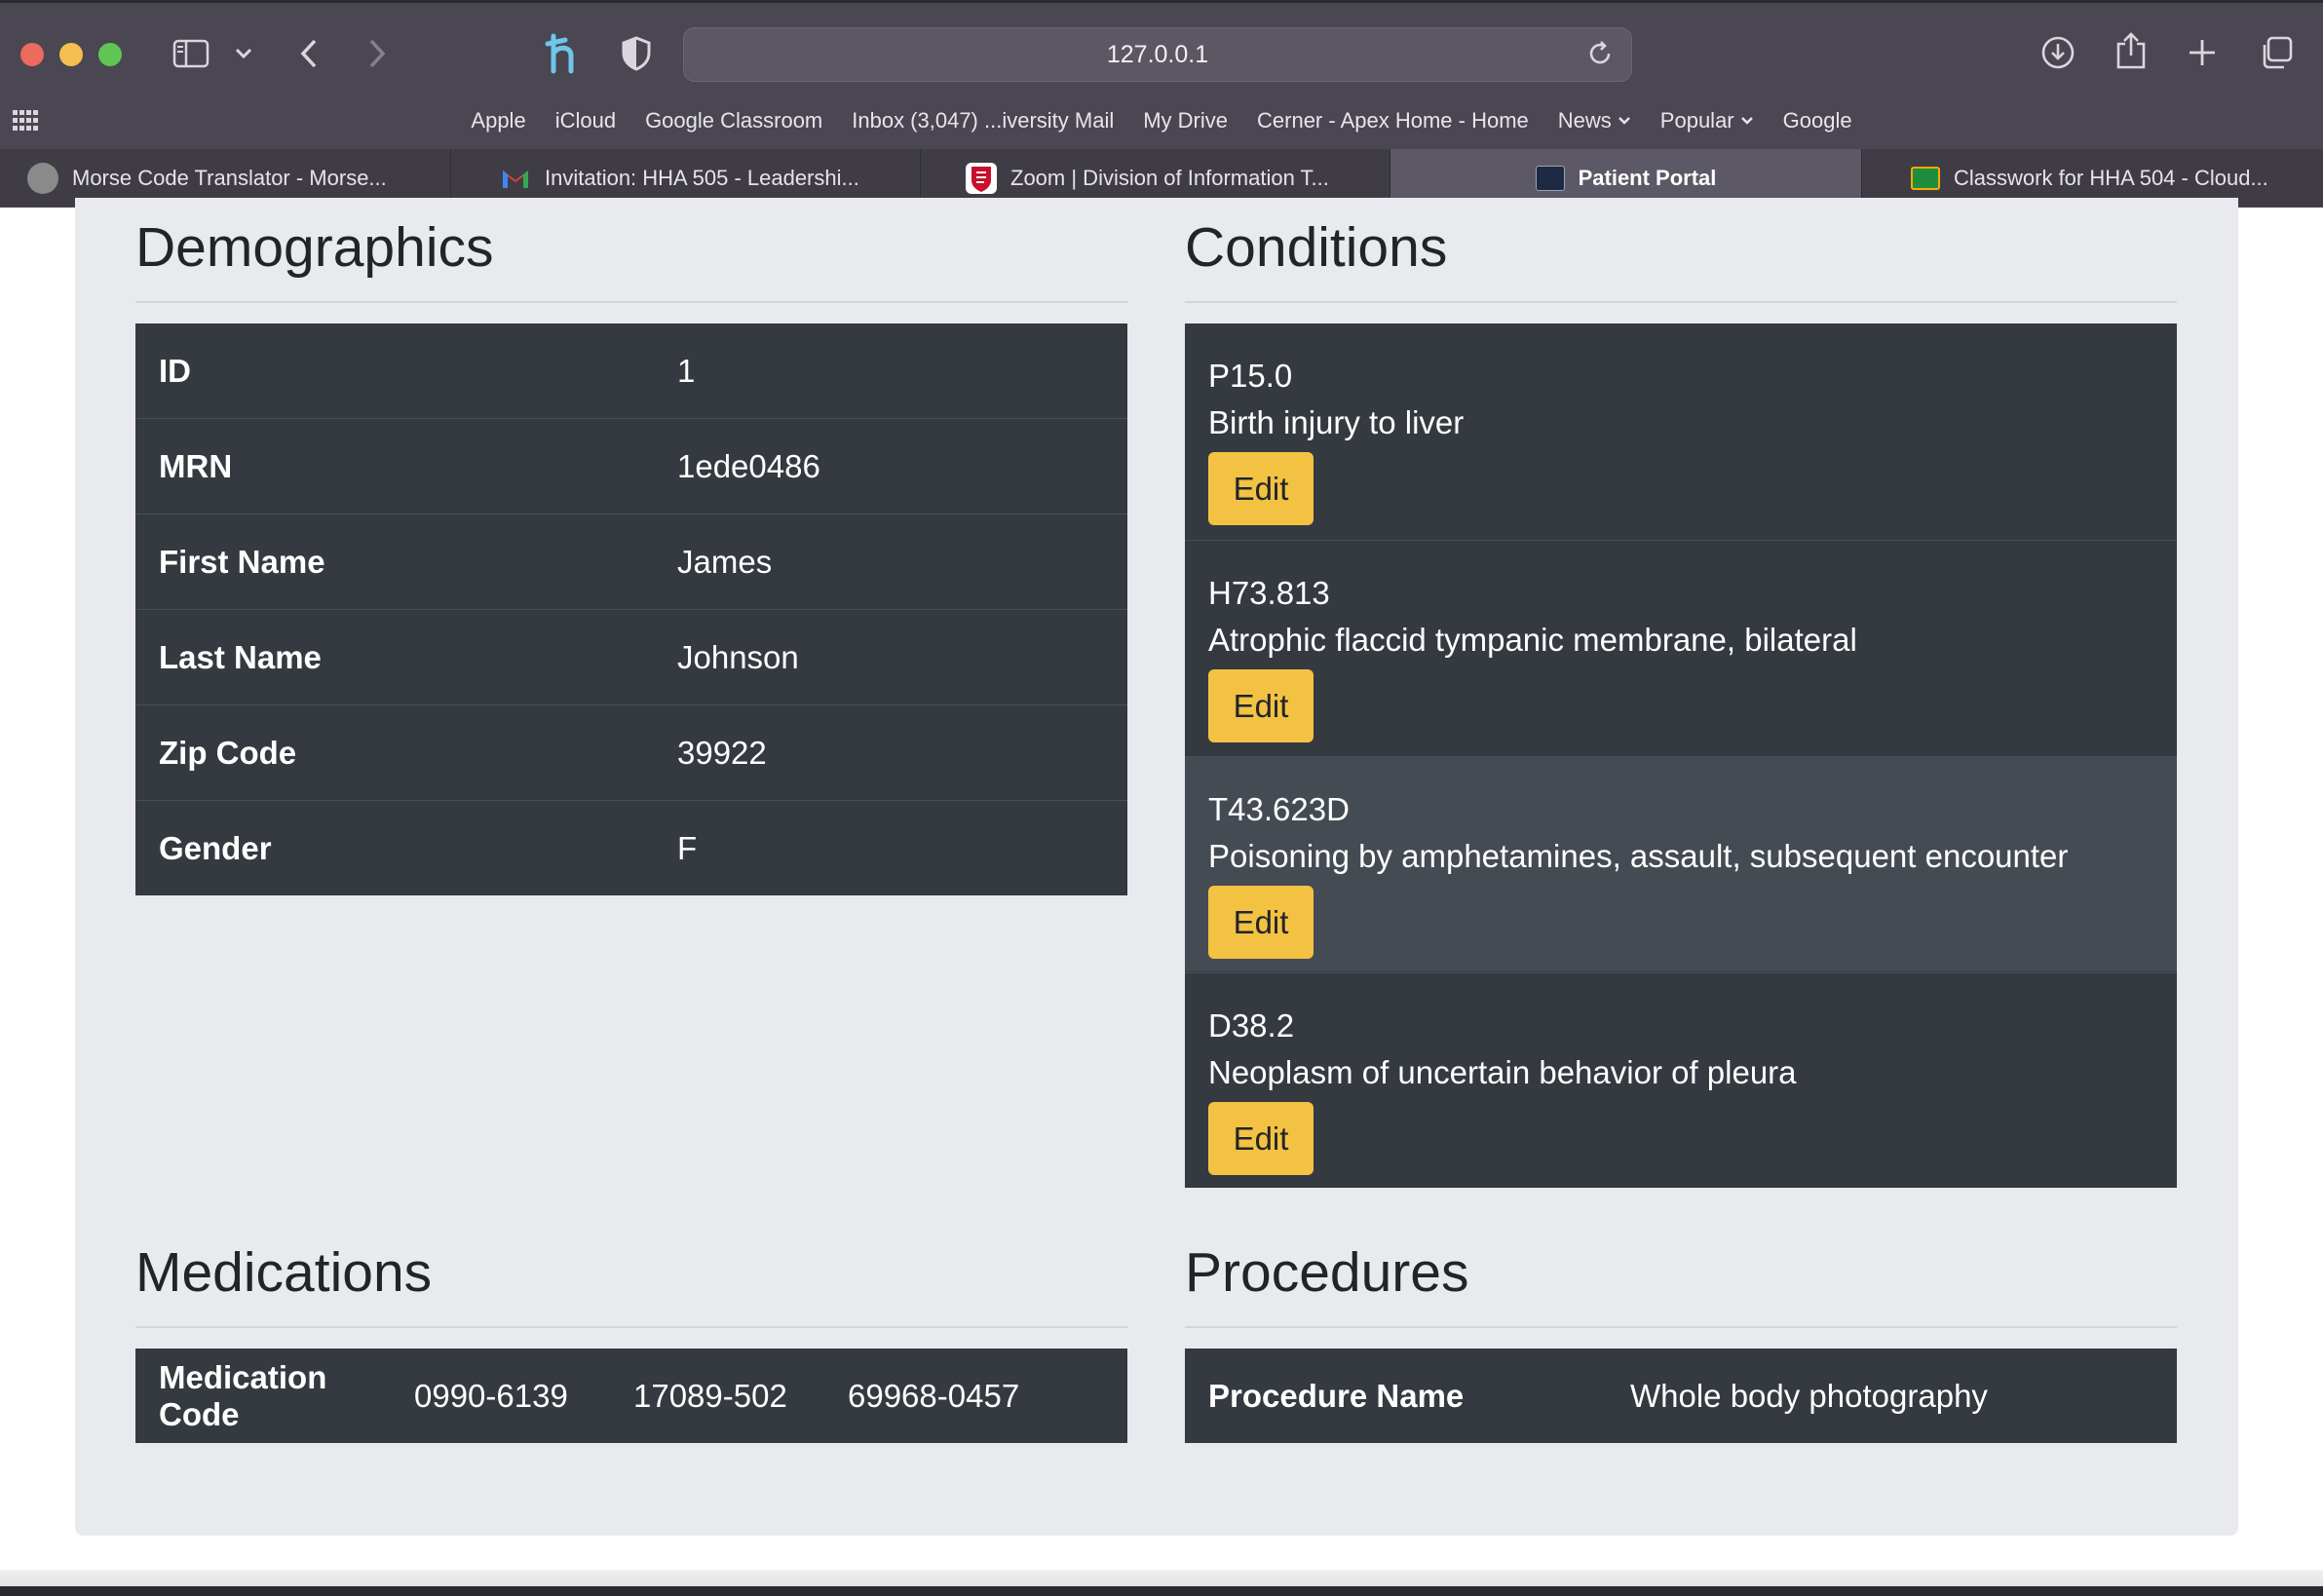  What do you see at coordinates (1681, 431) in the screenshot?
I see `condition-item: P15.0 Birth injury to liver Edit` at bounding box center [1681, 431].